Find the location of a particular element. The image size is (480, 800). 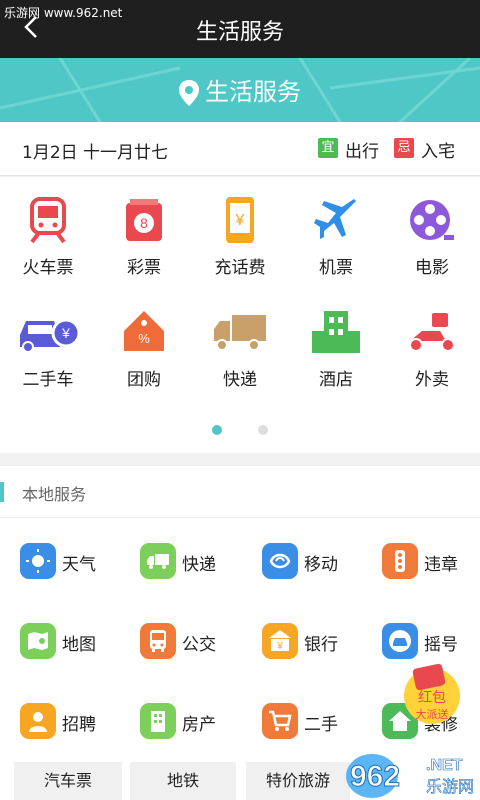

tag-metro: 地铁 is located at coordinates (183, 781).